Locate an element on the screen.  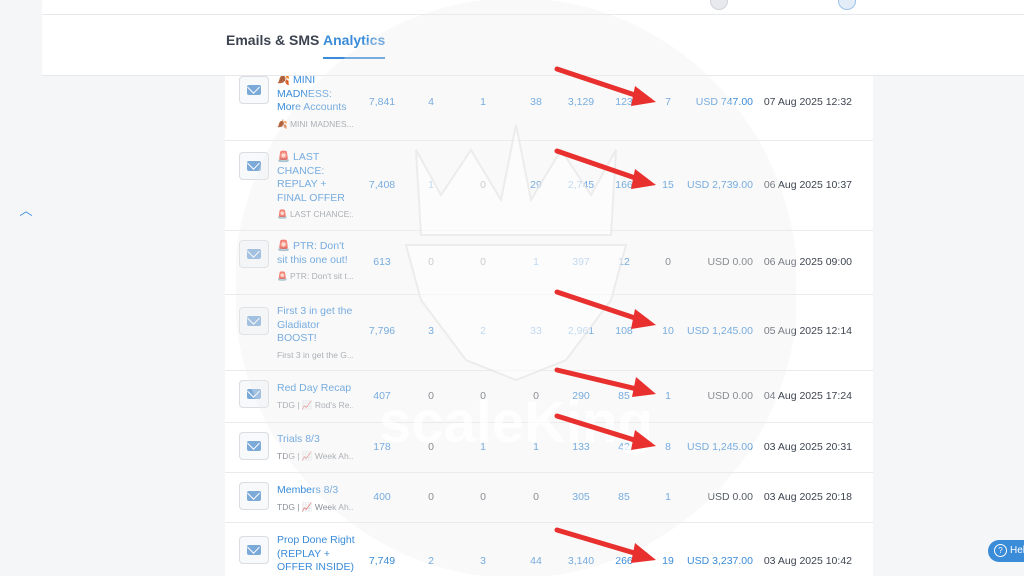
delivered-count: 7,408 is located at coordinates (382, 185).